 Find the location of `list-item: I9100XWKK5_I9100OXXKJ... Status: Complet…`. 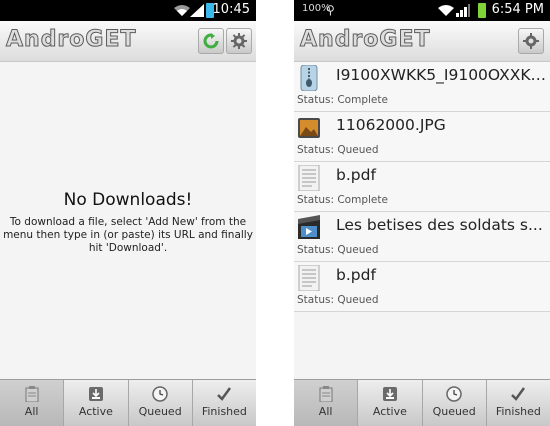

list-item: I9100XWKK5_I9100OXXKJ... Status: Complet… is located at coordinates (422, 87).